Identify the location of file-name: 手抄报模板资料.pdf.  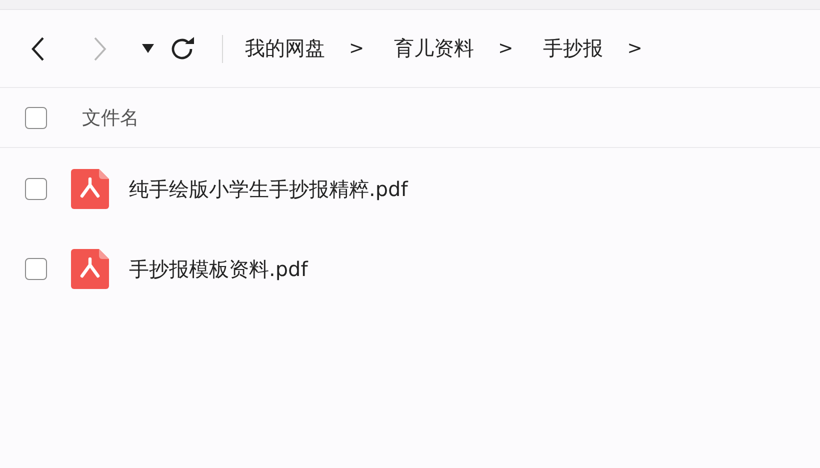
(218, 269).